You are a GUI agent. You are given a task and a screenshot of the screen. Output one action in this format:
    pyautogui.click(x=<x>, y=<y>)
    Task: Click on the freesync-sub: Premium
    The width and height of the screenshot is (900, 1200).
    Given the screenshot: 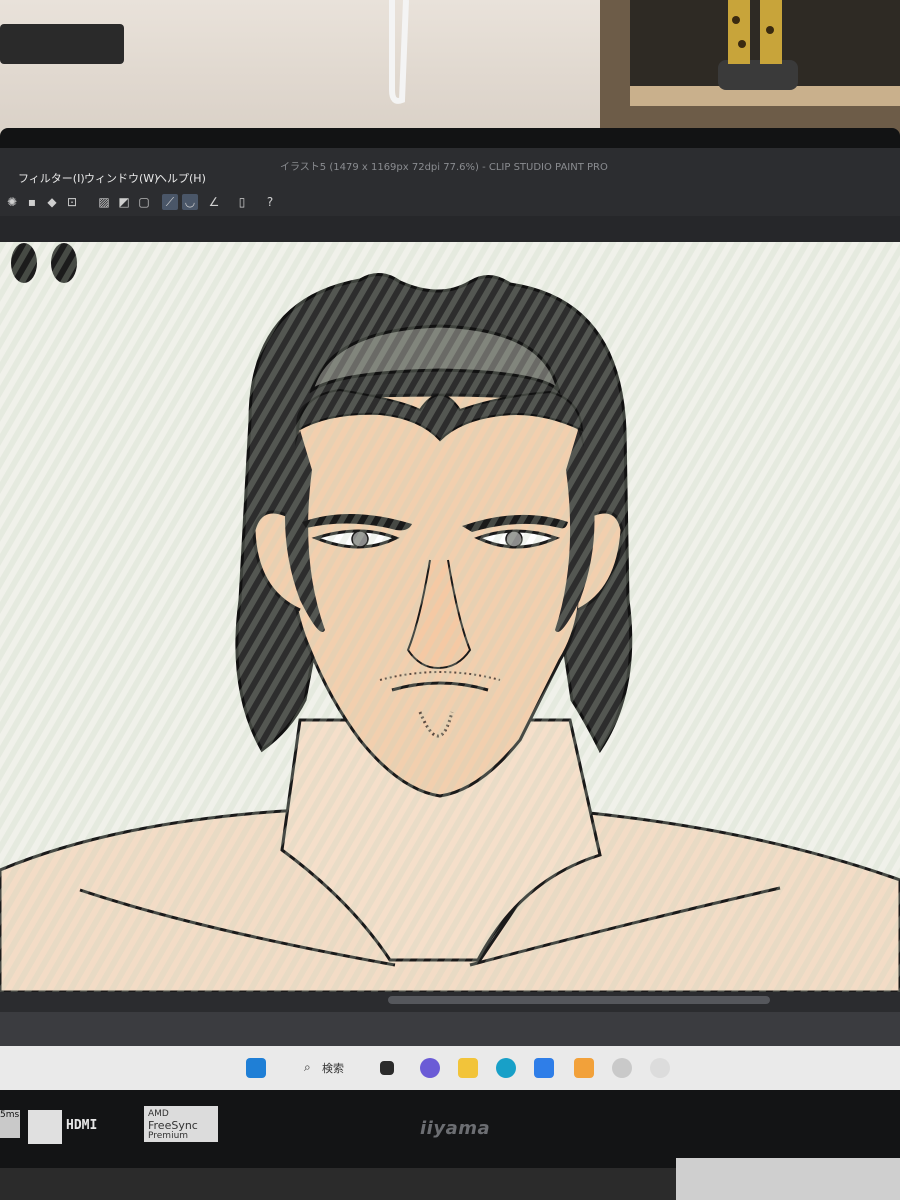 What is the action you would take?
    pyautogui.click(x=168, y=1136)
    